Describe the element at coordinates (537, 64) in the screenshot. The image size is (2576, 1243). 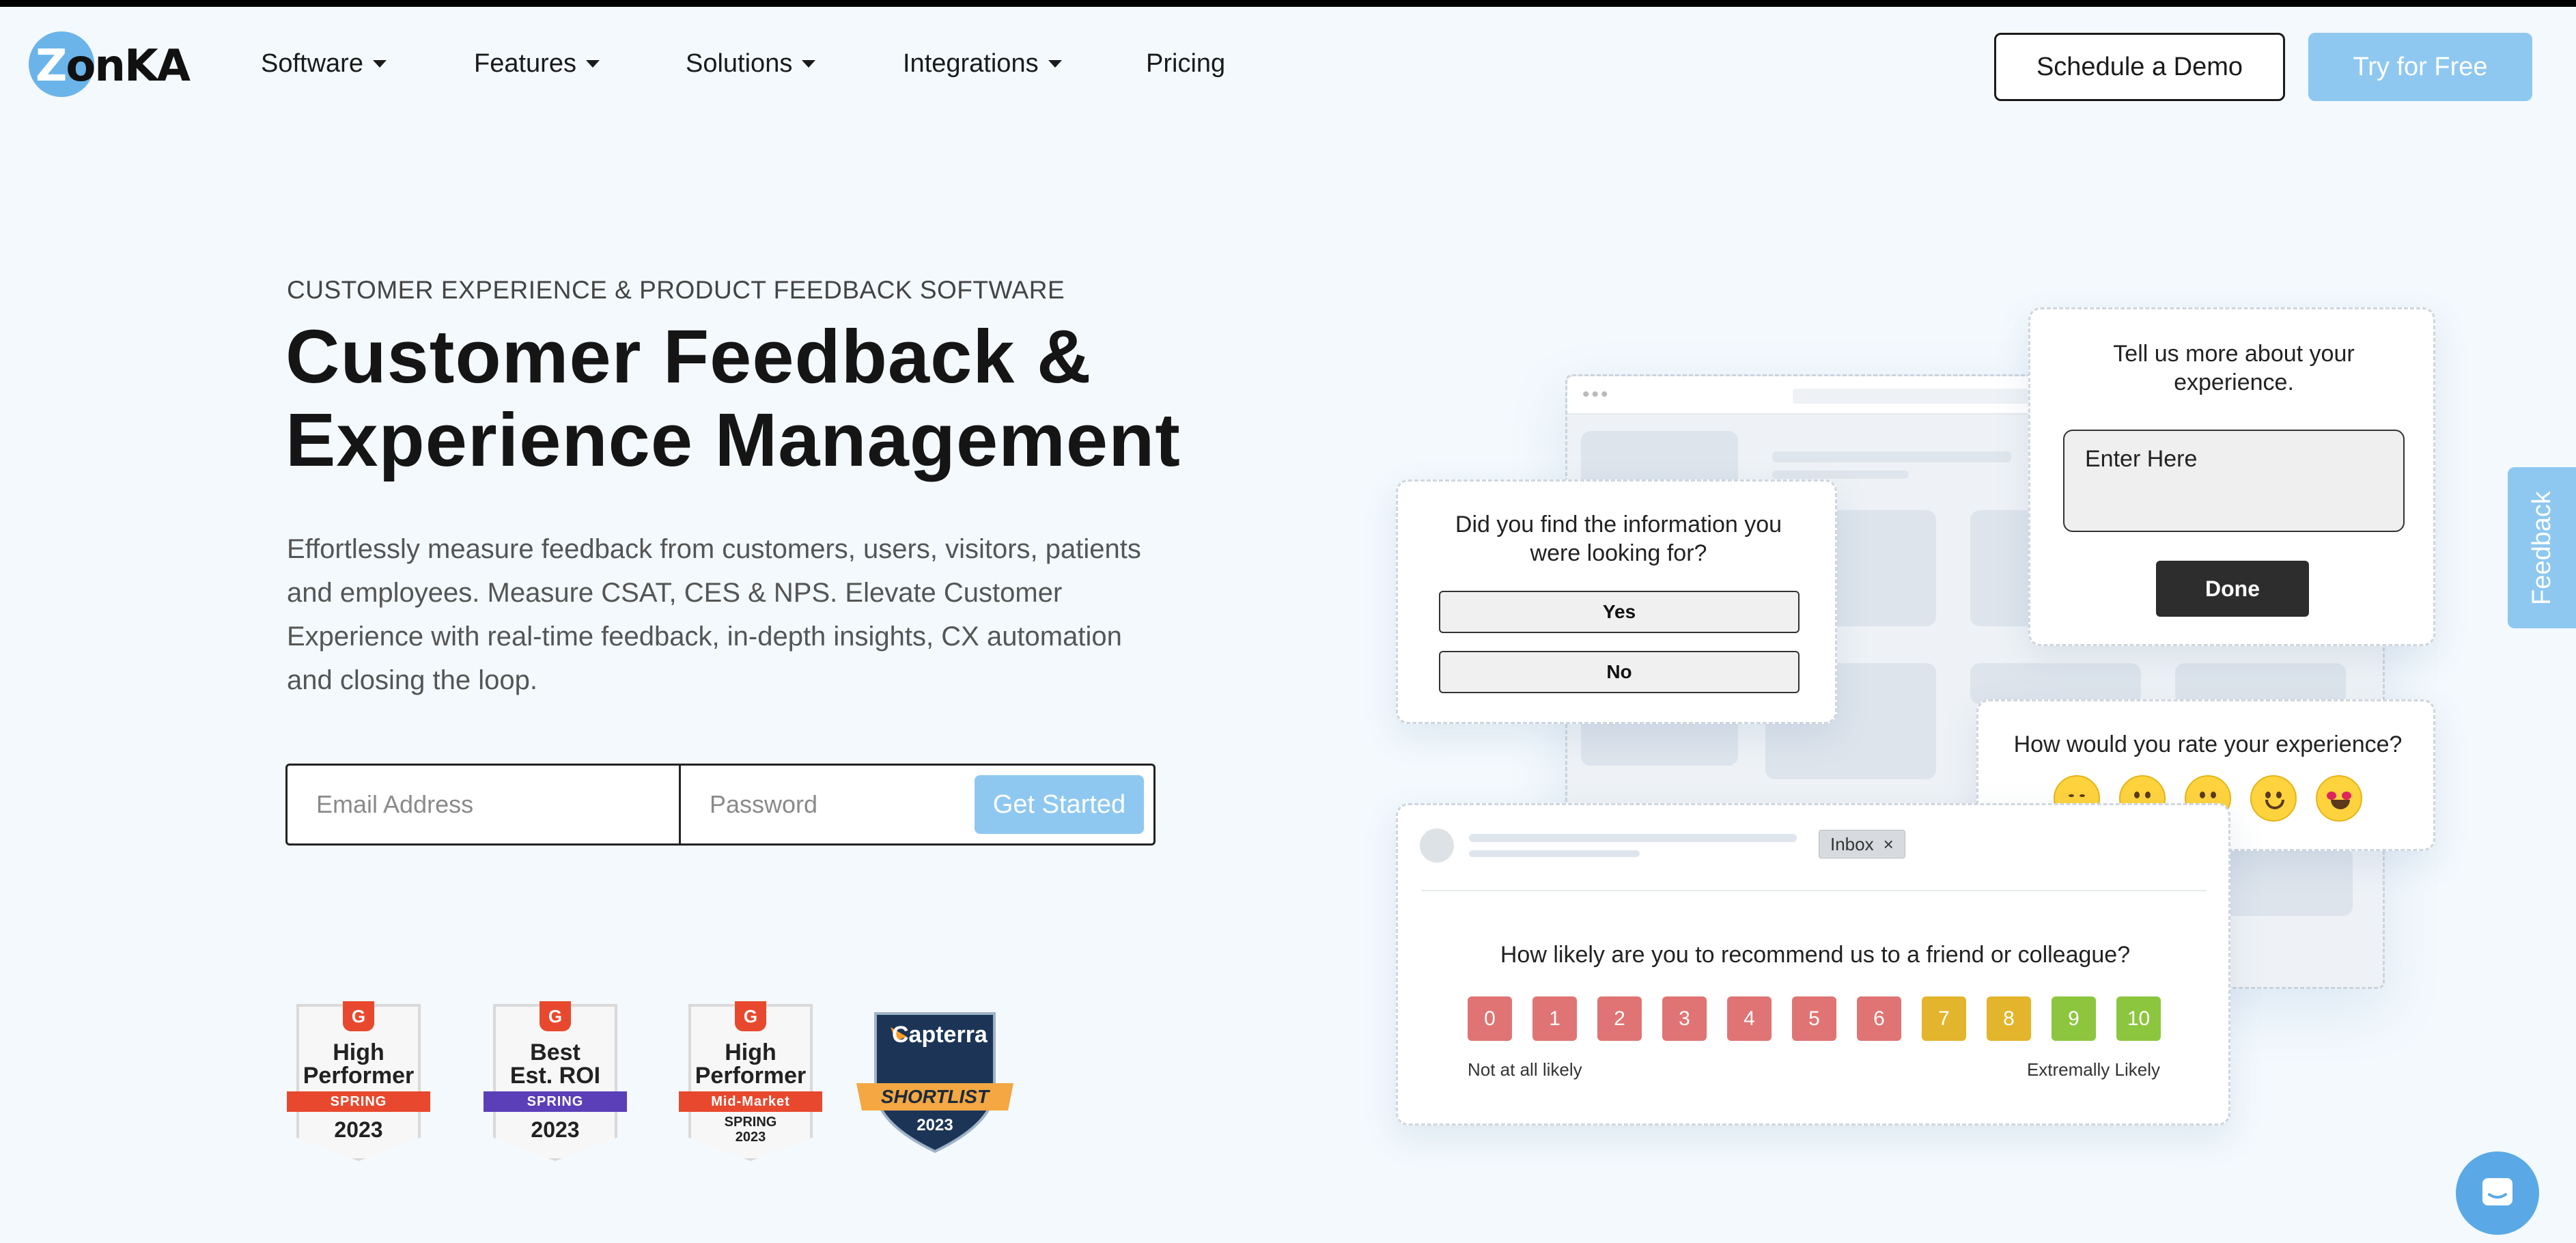
I see `nav-features: Features` at that location.